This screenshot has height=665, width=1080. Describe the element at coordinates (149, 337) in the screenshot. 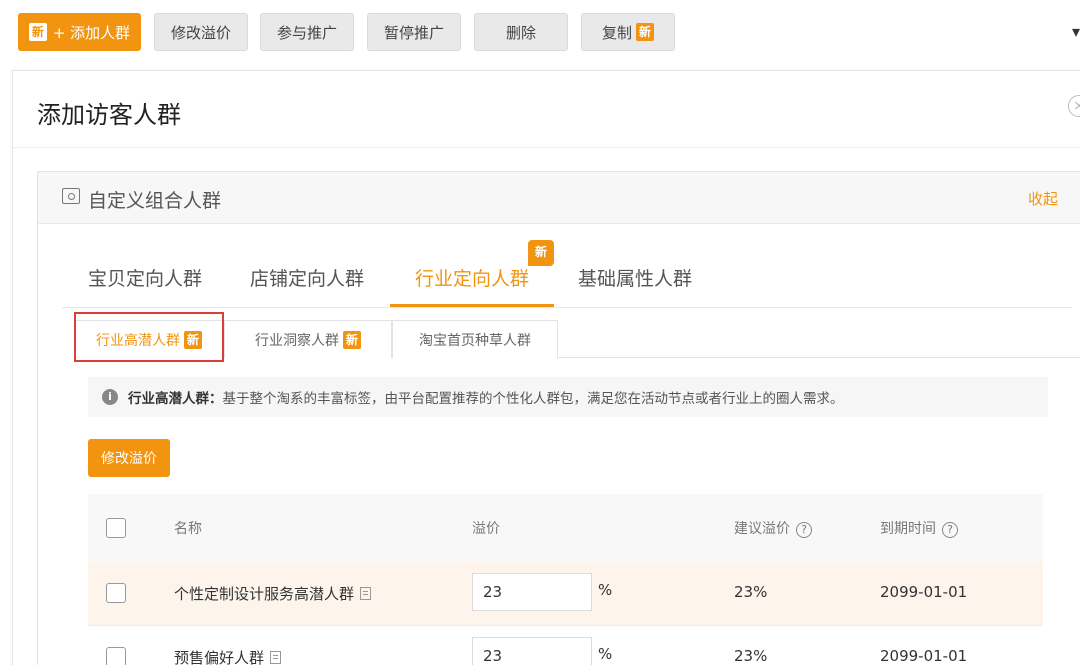

I see `highlight-annotation` at that location.